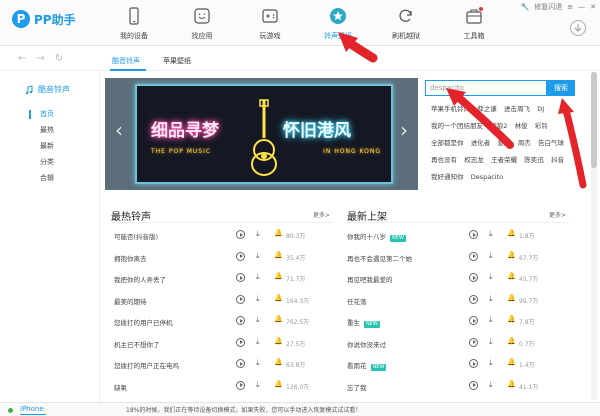 The height and width of the screenshot is (416, 600). What do you see at coordinates (224, 237) in the screenshot?
I see `list-item: 可能否(抖音版) ⤓ 🔔 80.3万` at bounding box center [224, 237].